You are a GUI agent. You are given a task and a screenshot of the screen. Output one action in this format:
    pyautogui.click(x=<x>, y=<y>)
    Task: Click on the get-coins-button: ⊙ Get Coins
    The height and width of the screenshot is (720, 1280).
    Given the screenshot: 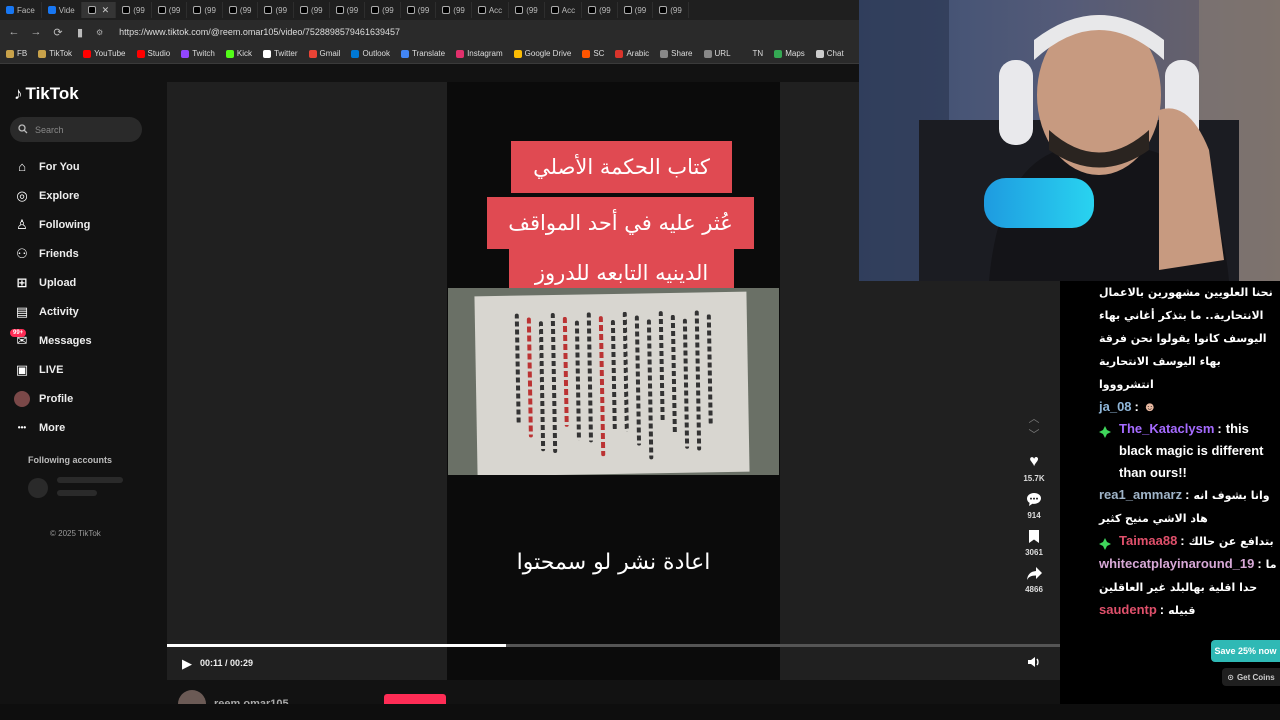 What is the action you would take?
    pyautogui.click(x=1251, y=677)
    